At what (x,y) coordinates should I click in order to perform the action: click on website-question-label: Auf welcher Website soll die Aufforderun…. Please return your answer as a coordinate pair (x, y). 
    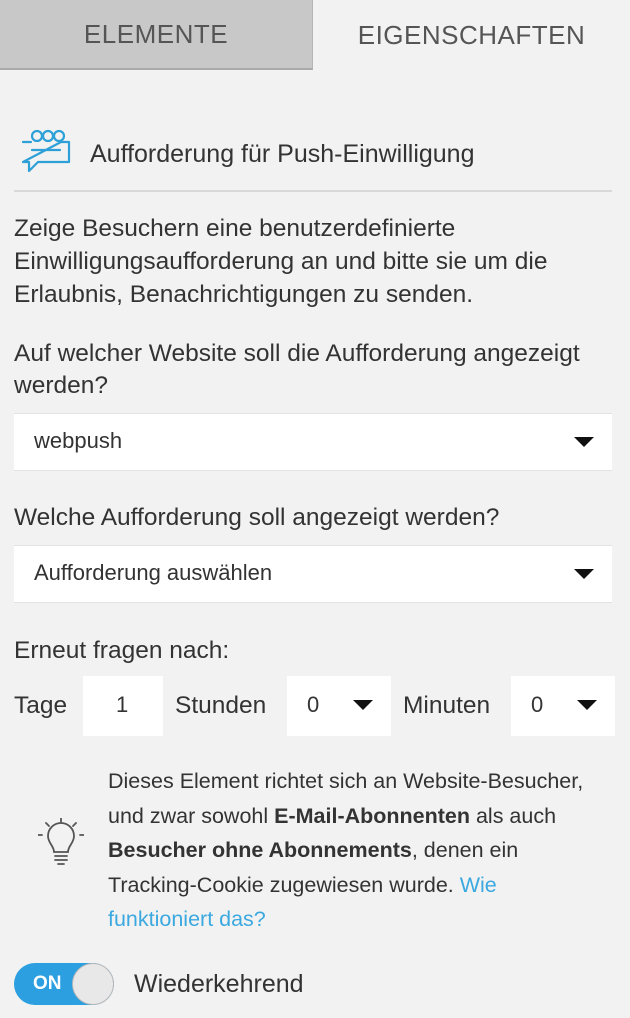
    Looking at the image, I should click on (297, 369).